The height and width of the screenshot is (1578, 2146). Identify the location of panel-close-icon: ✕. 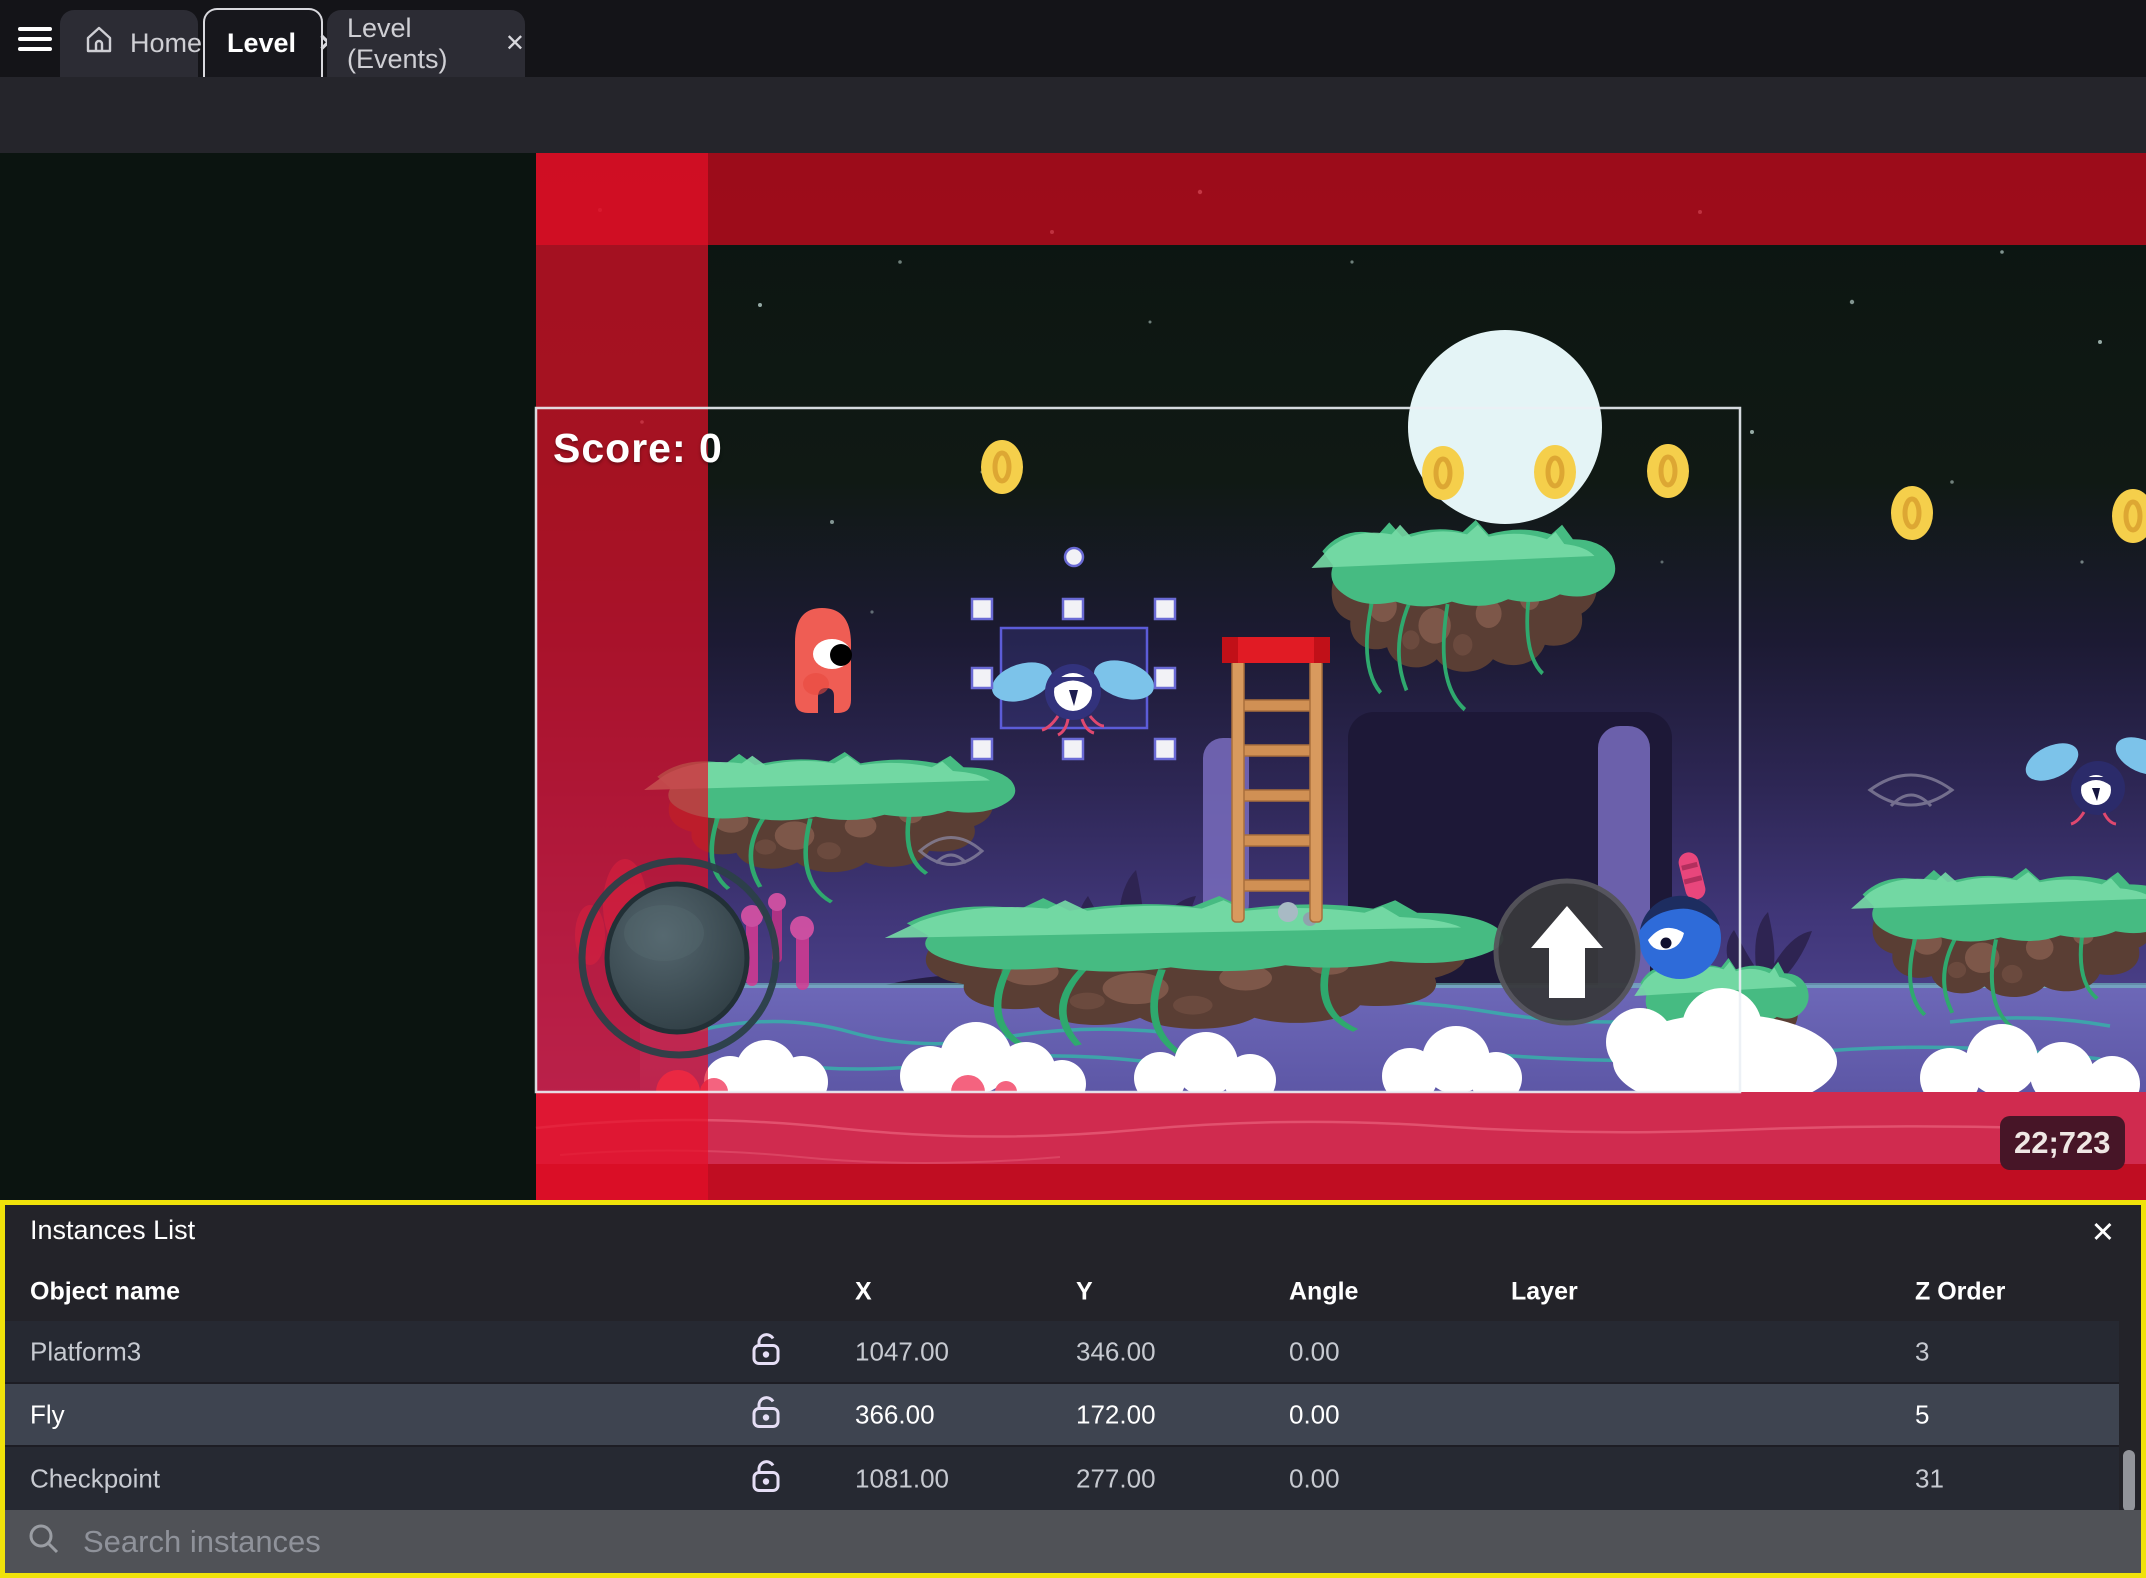
(2103, 1232).